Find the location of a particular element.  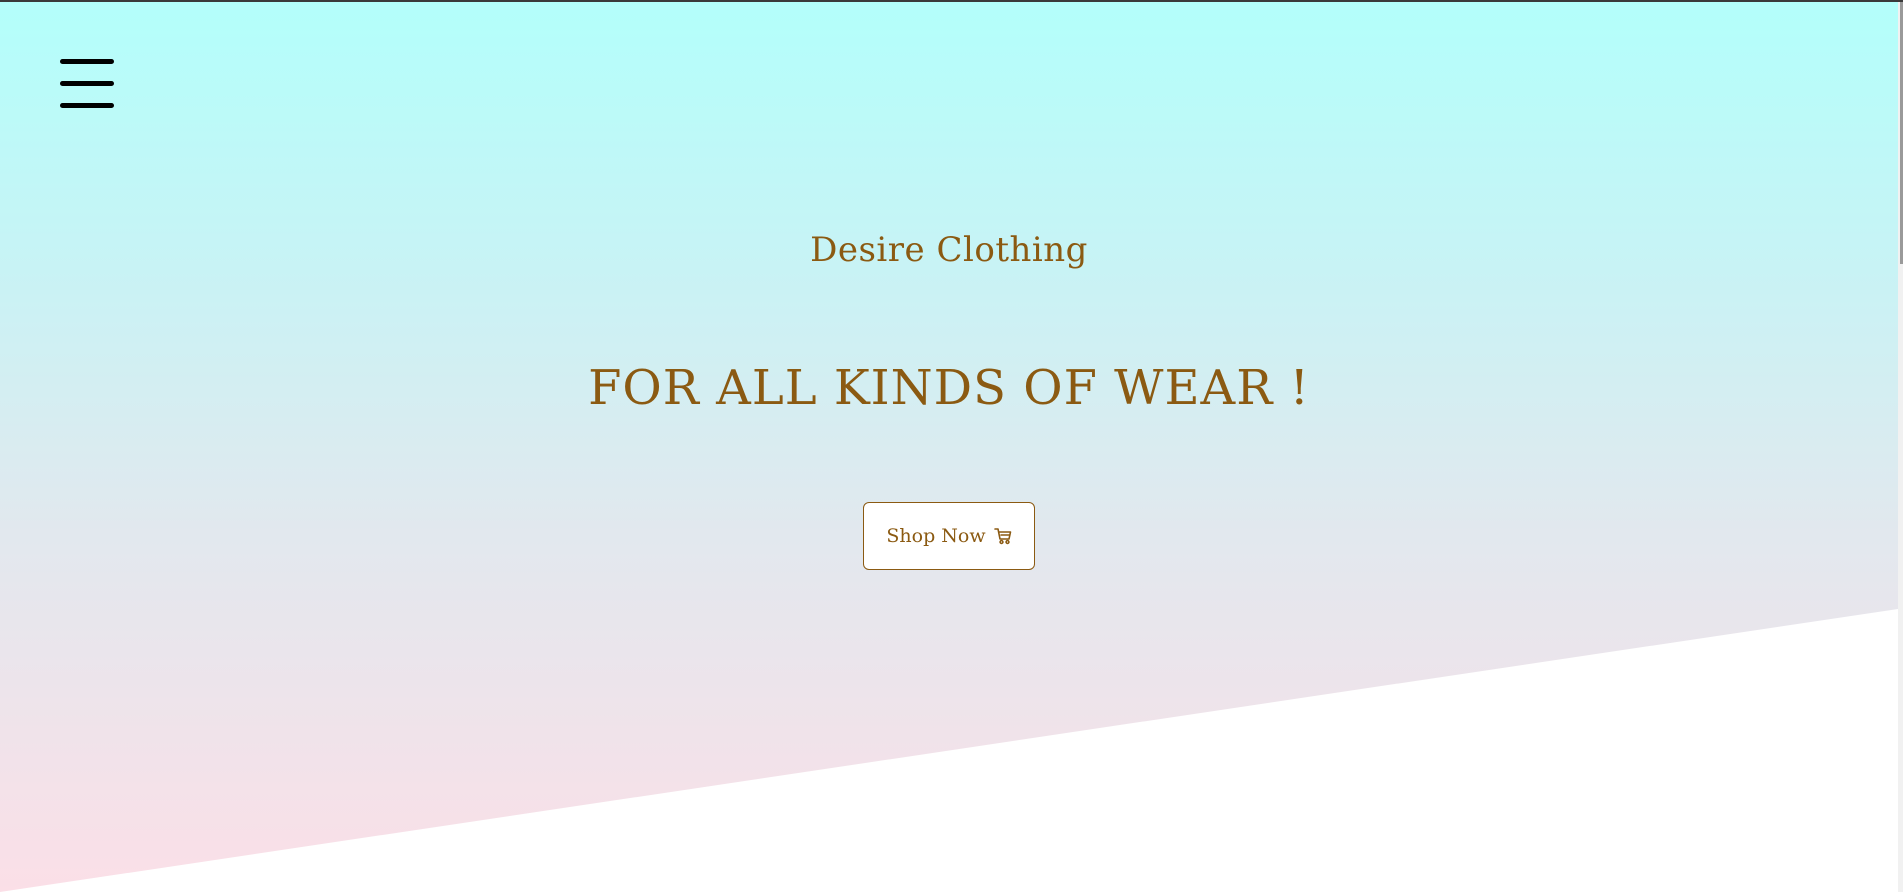

cart-icon is located at coordinates (1002, 536).